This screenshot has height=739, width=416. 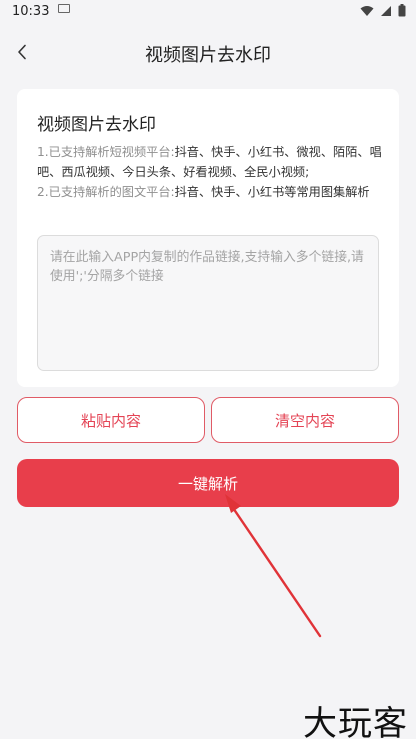 What do you see at coordinates (106, 152) in the screenshot?
I see `note-prefix: 1.已支持解析短视频平台:` at bounding box center [106, 152].